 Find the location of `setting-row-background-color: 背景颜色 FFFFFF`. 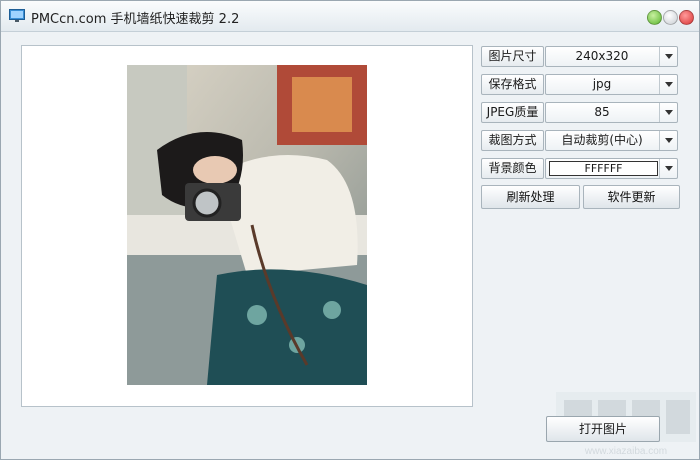

setting-row-background-color: 背景颜色 FFFFFF is located at coordinates (579, 168).